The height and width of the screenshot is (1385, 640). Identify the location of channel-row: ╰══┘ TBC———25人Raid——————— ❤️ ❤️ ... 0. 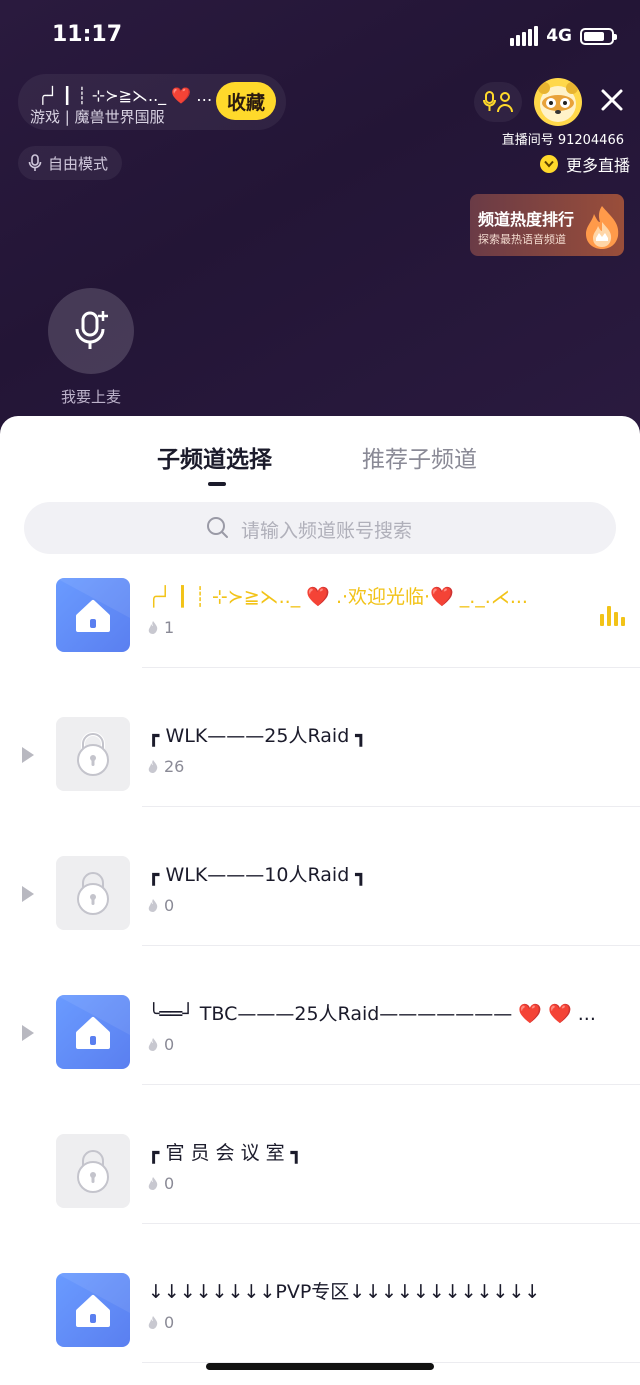
(320, 1064).